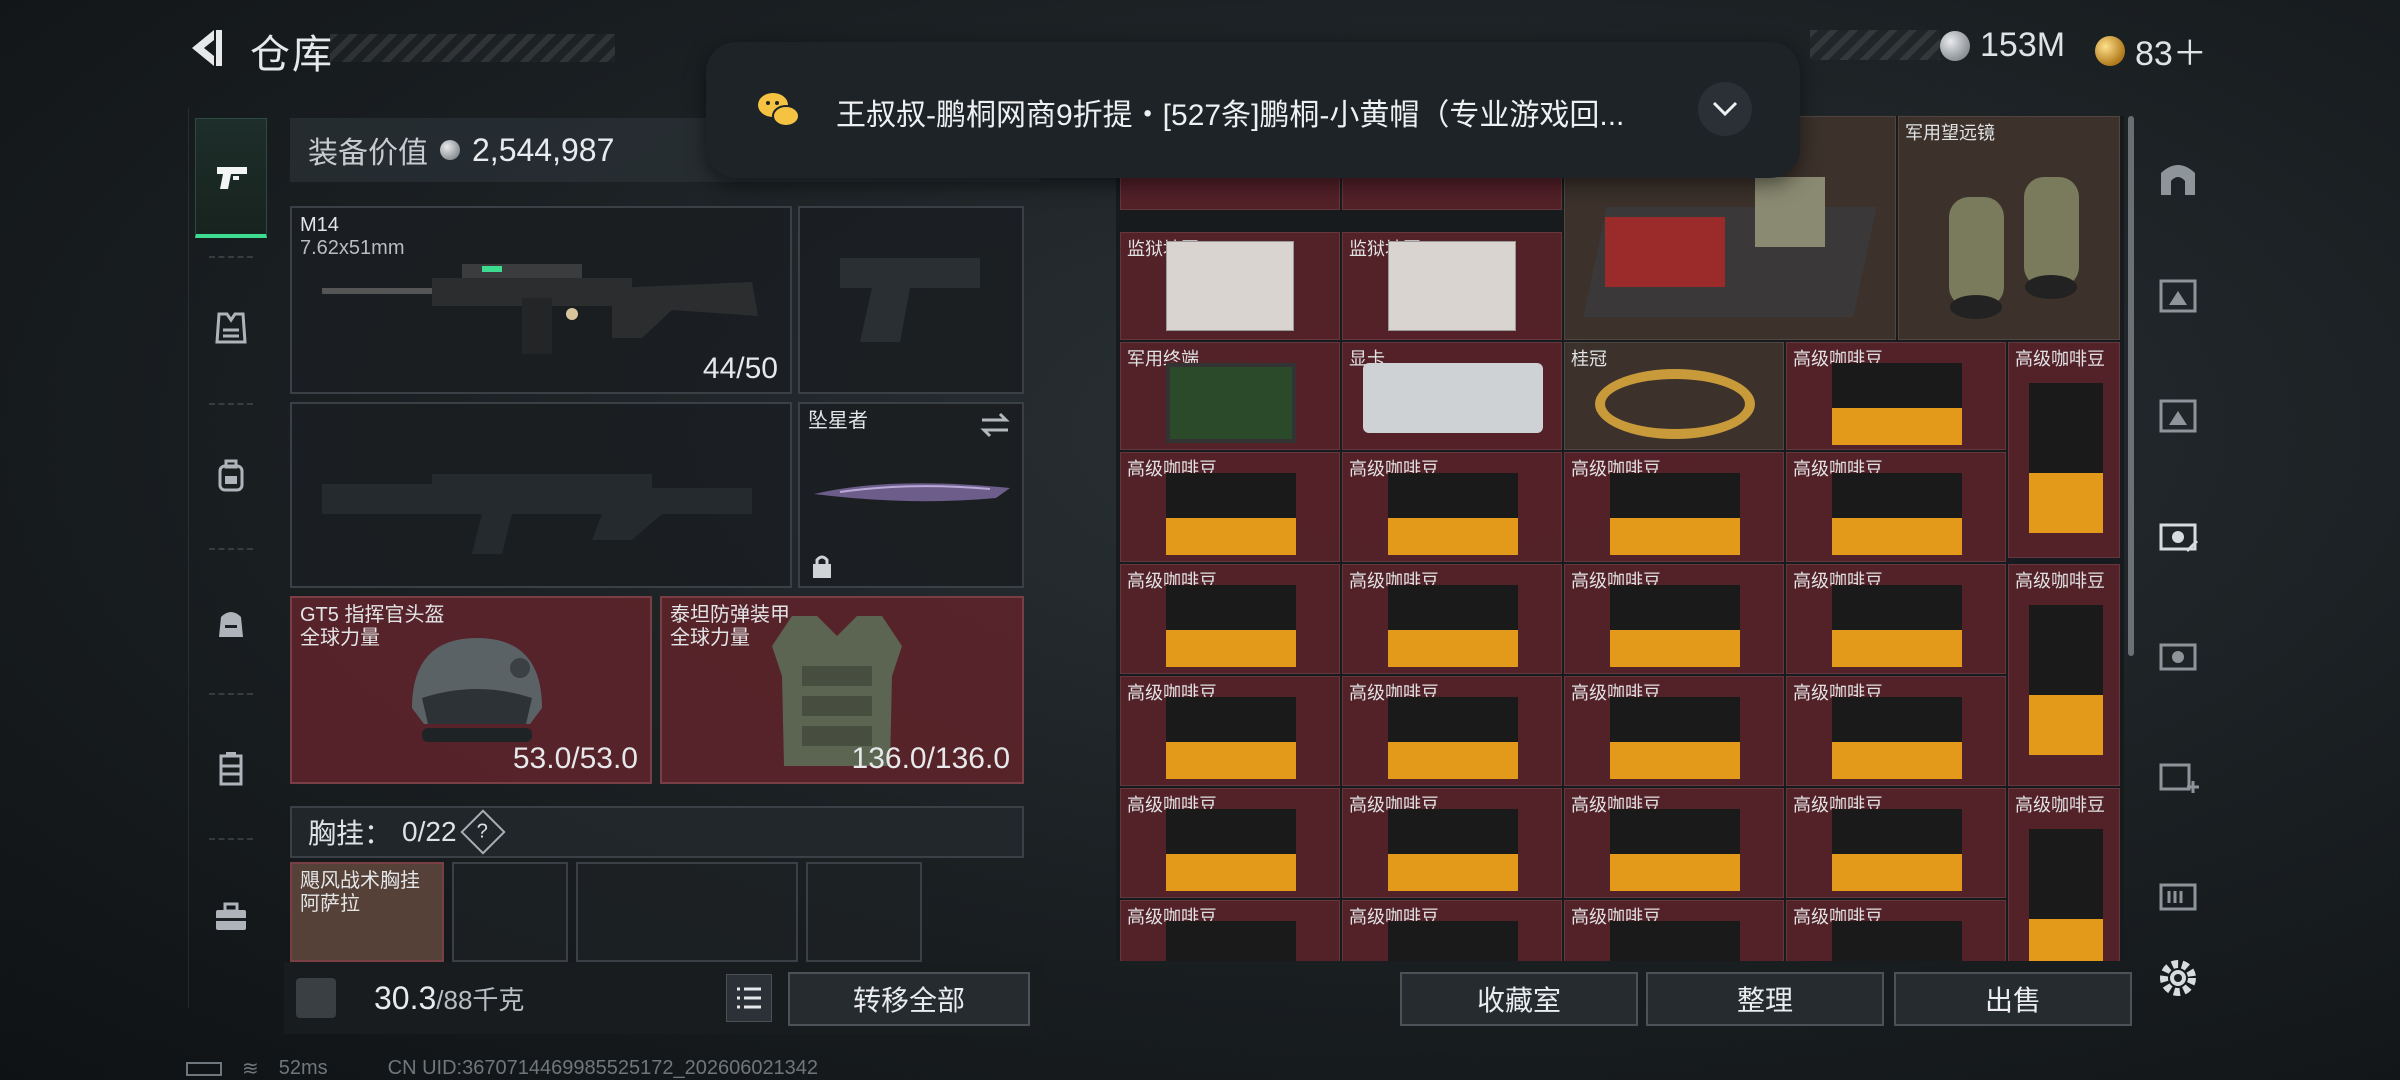 Image resolution: width=2400 pixels, height=1080 pixels. Describe the element at coordinates (1765, 999) in the screenshot. I see `organize-button: 整理` at that location.